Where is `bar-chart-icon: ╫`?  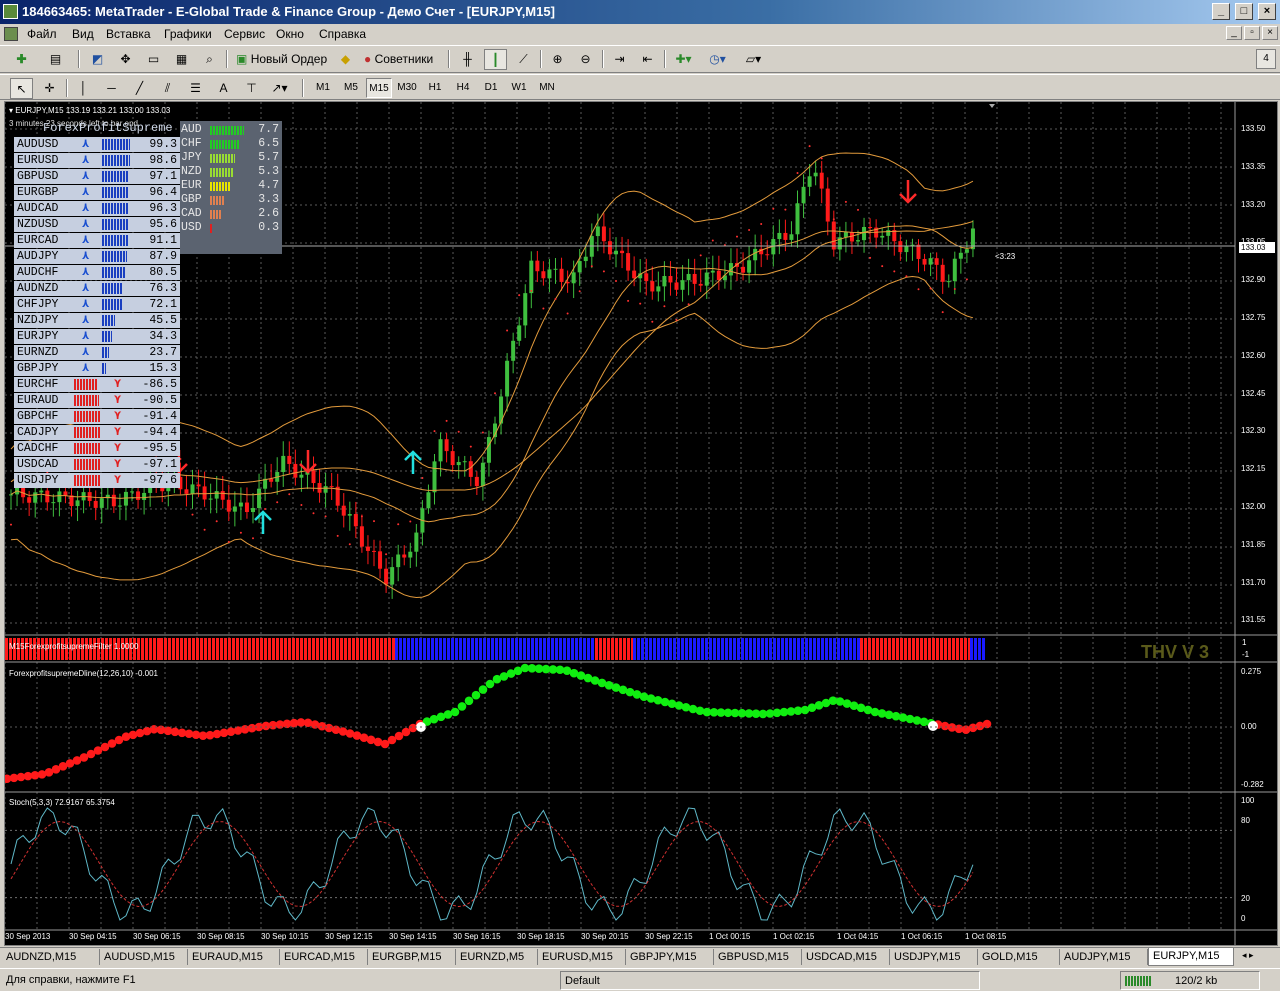
bar-chart-icon: ╫ is located at coordinates (467, 59).